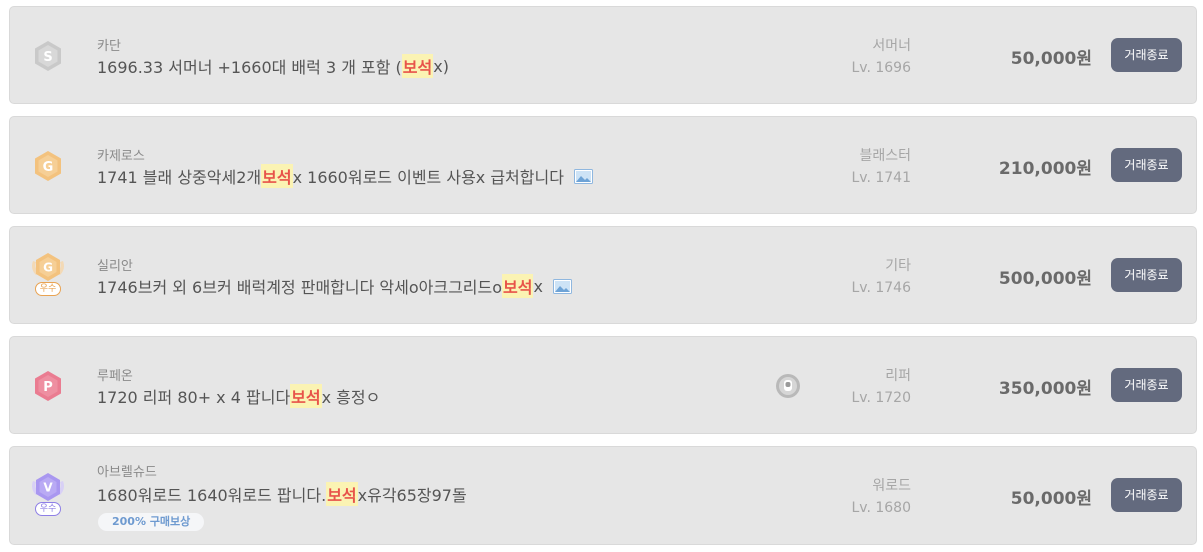  Describe the element at coordinates (885, 156) in the screenshot. I see `class-name: 블래스터` at that location.